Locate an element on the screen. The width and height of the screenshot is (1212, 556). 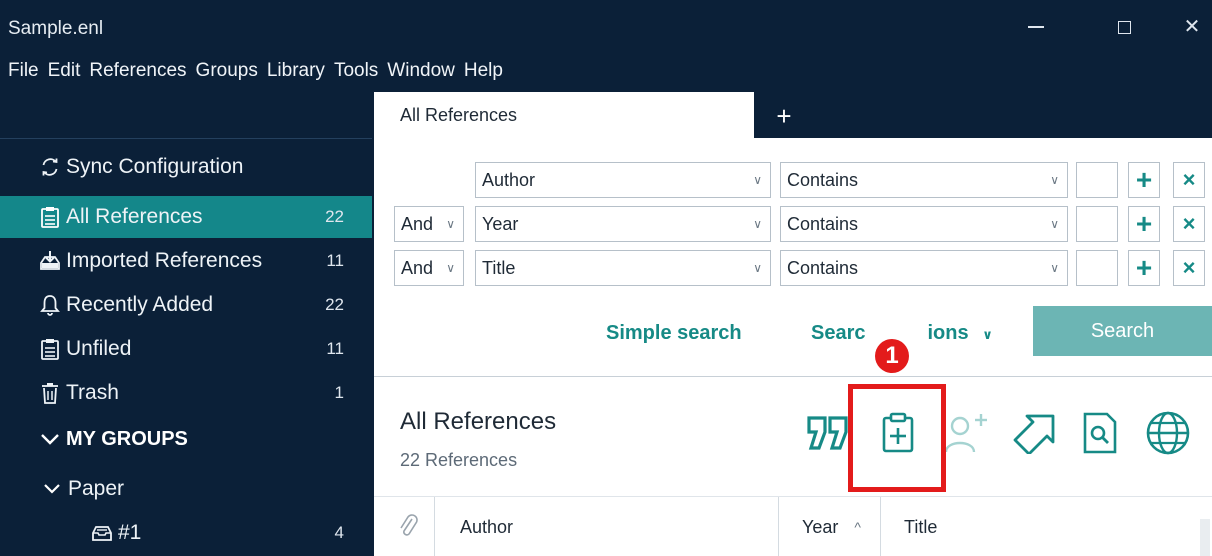
menu-groups: Groups is located at coordinates (226, 71).